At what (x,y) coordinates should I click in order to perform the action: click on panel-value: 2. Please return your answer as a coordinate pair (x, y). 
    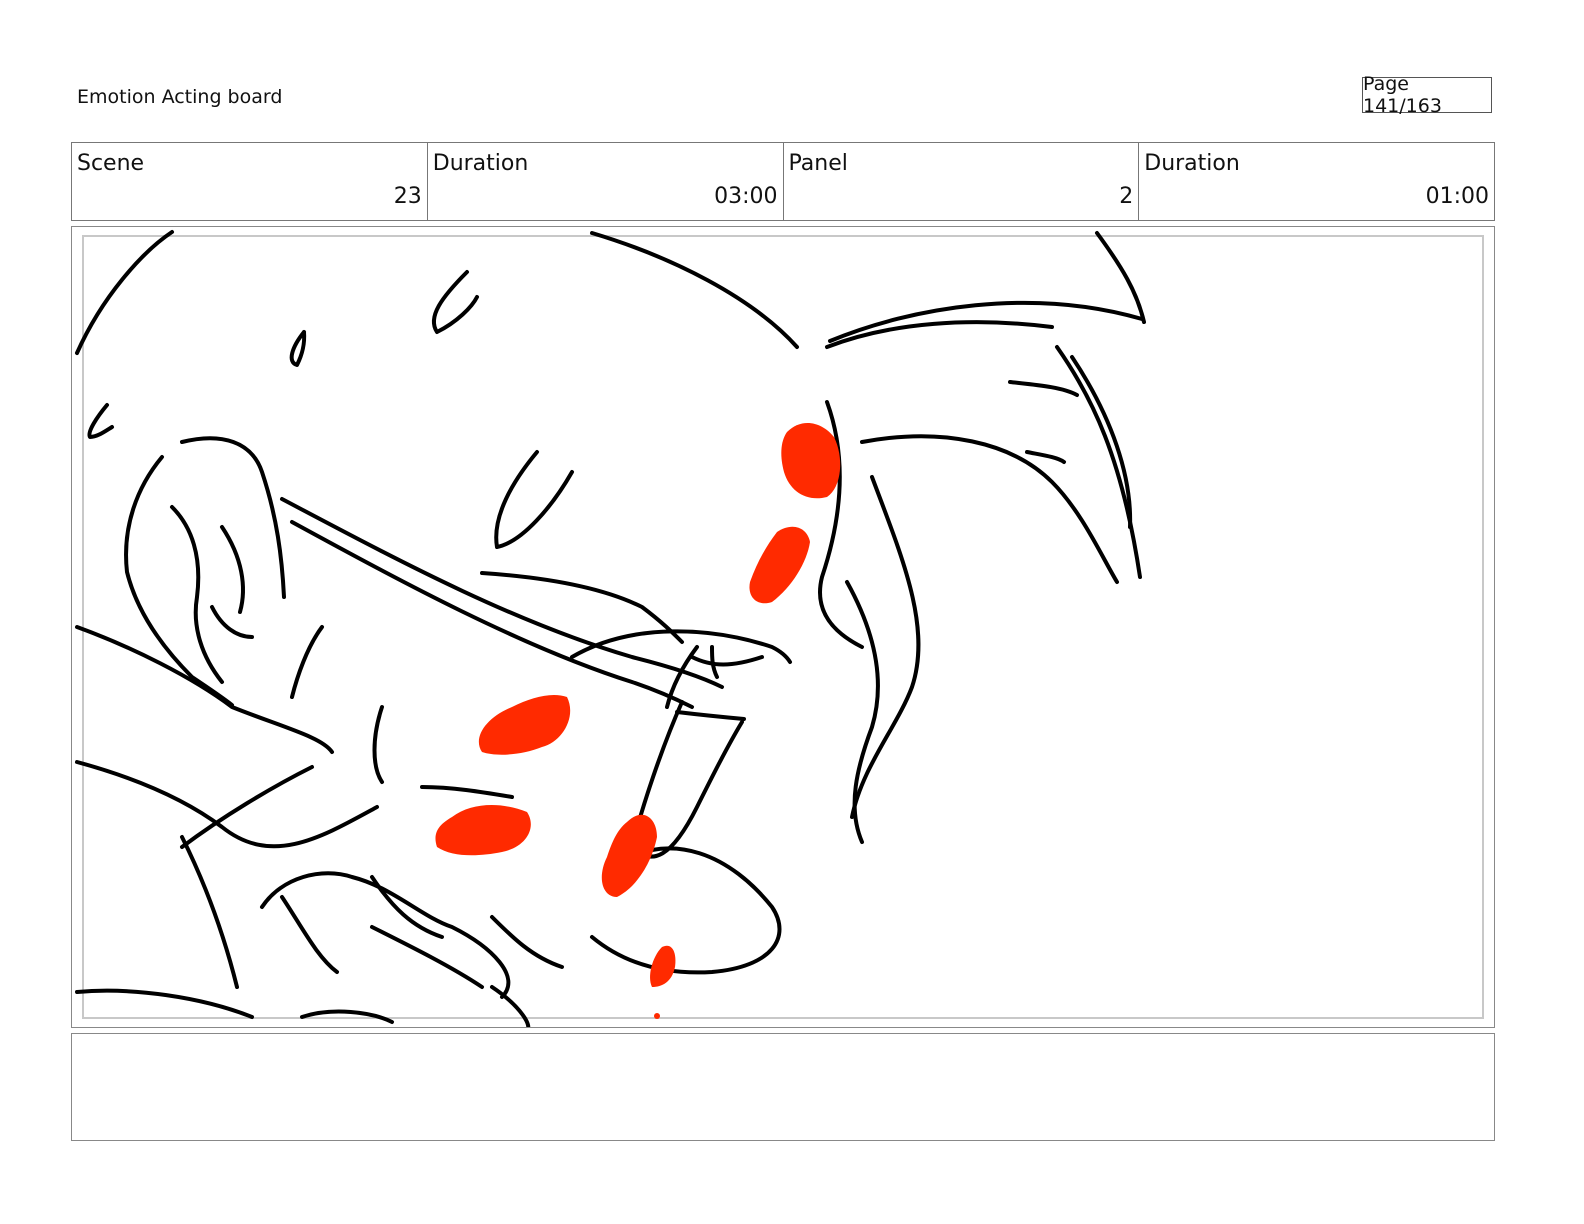
    Looking at the image, I should click on (1126, 196).